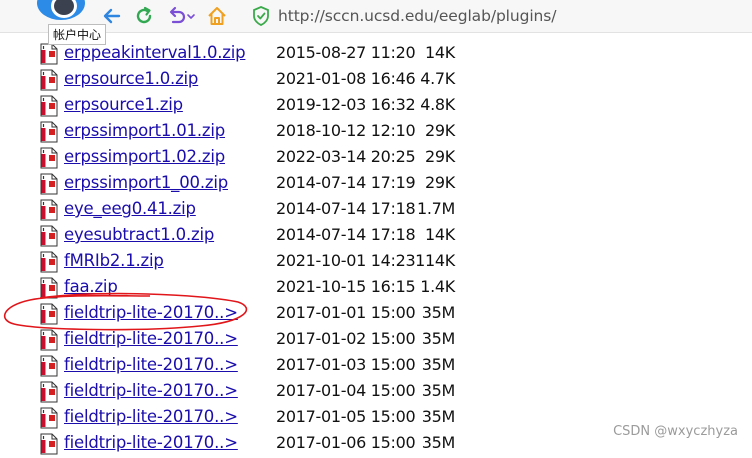  I want to click on shield-icon, so click(261, 16).